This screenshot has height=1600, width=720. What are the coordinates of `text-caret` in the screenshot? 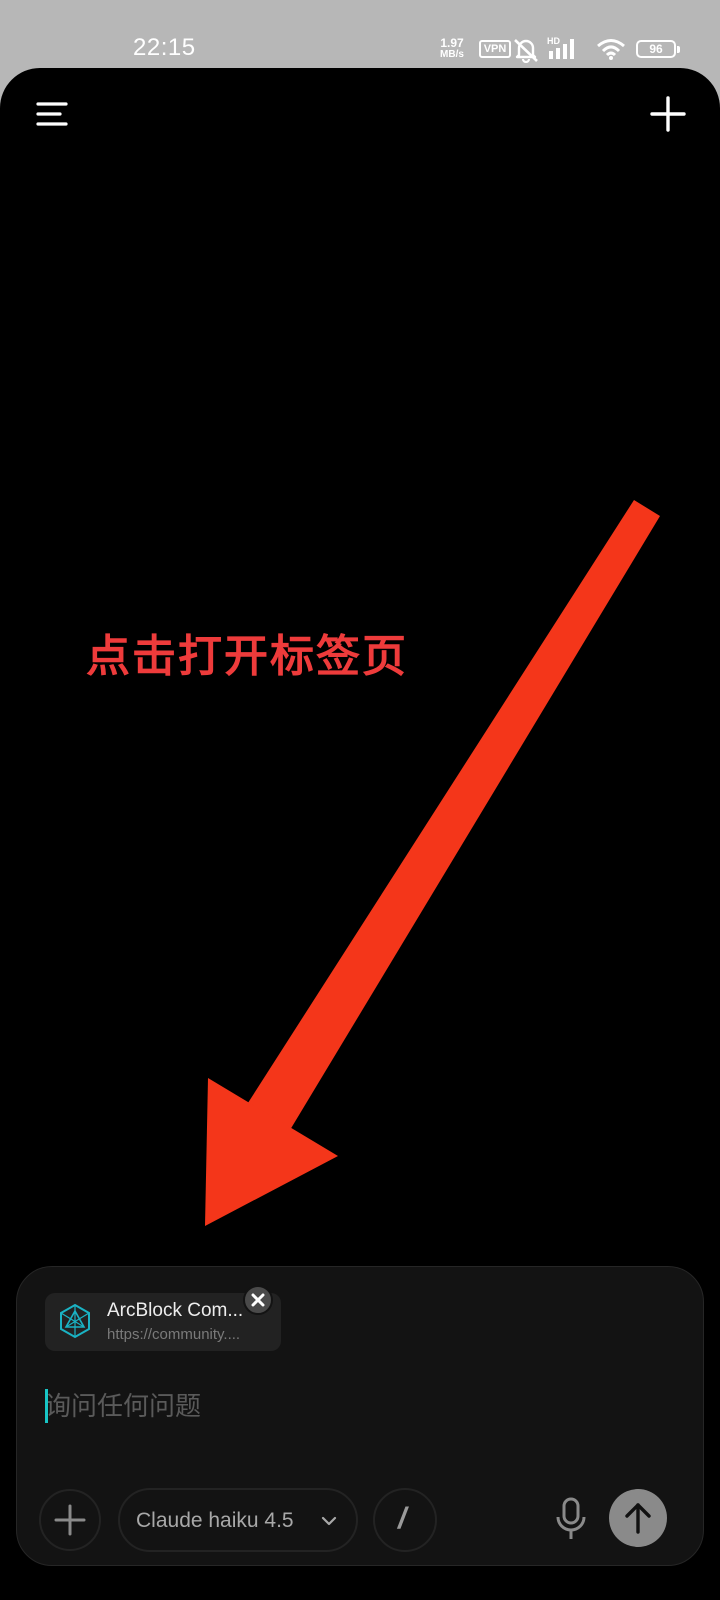 It's located at (46, 1406).